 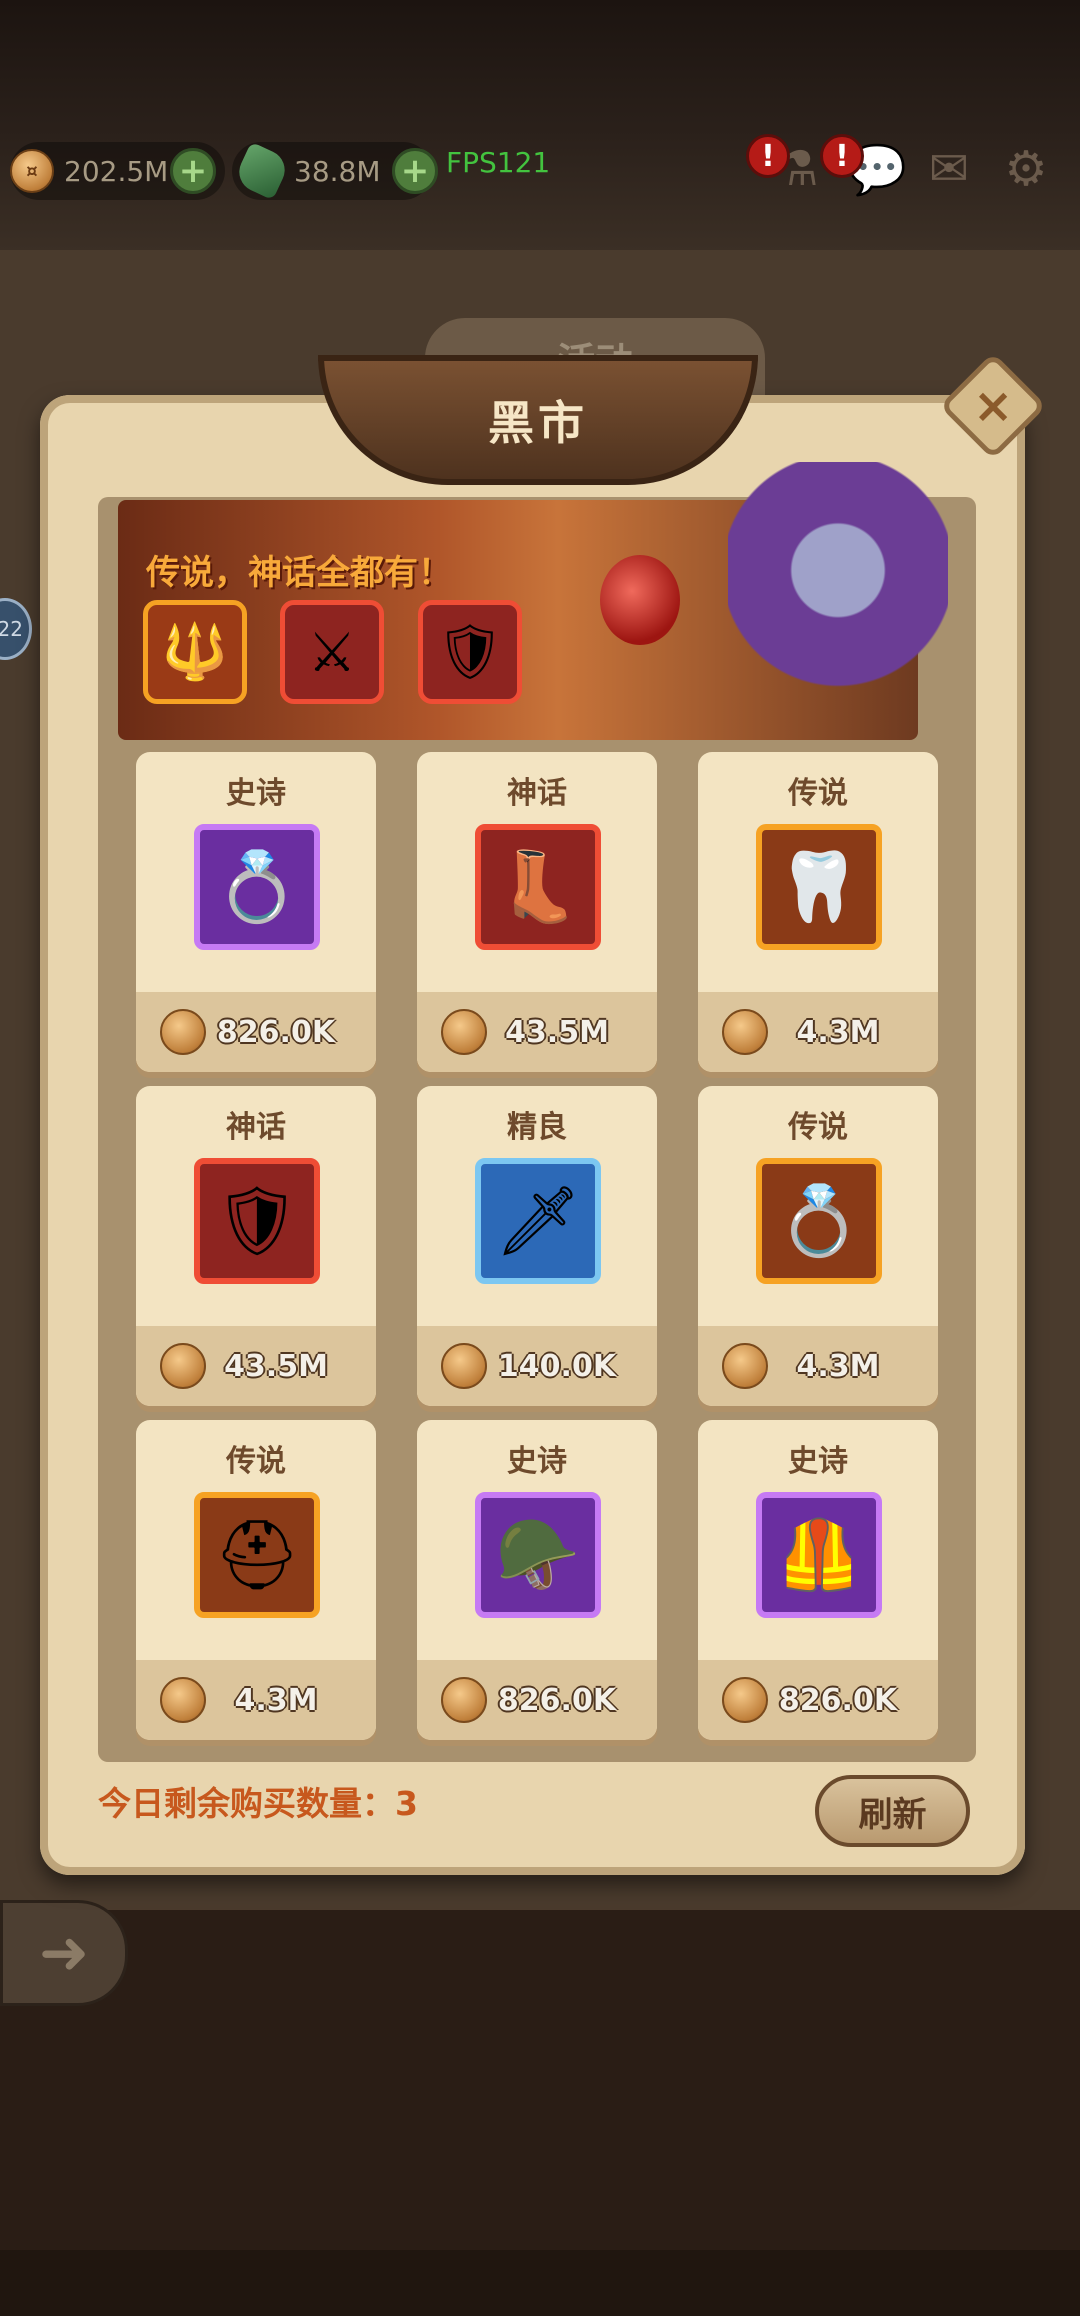 I want to click on horned-helmet-icon: 🪖, so click(x=538, y=1555).